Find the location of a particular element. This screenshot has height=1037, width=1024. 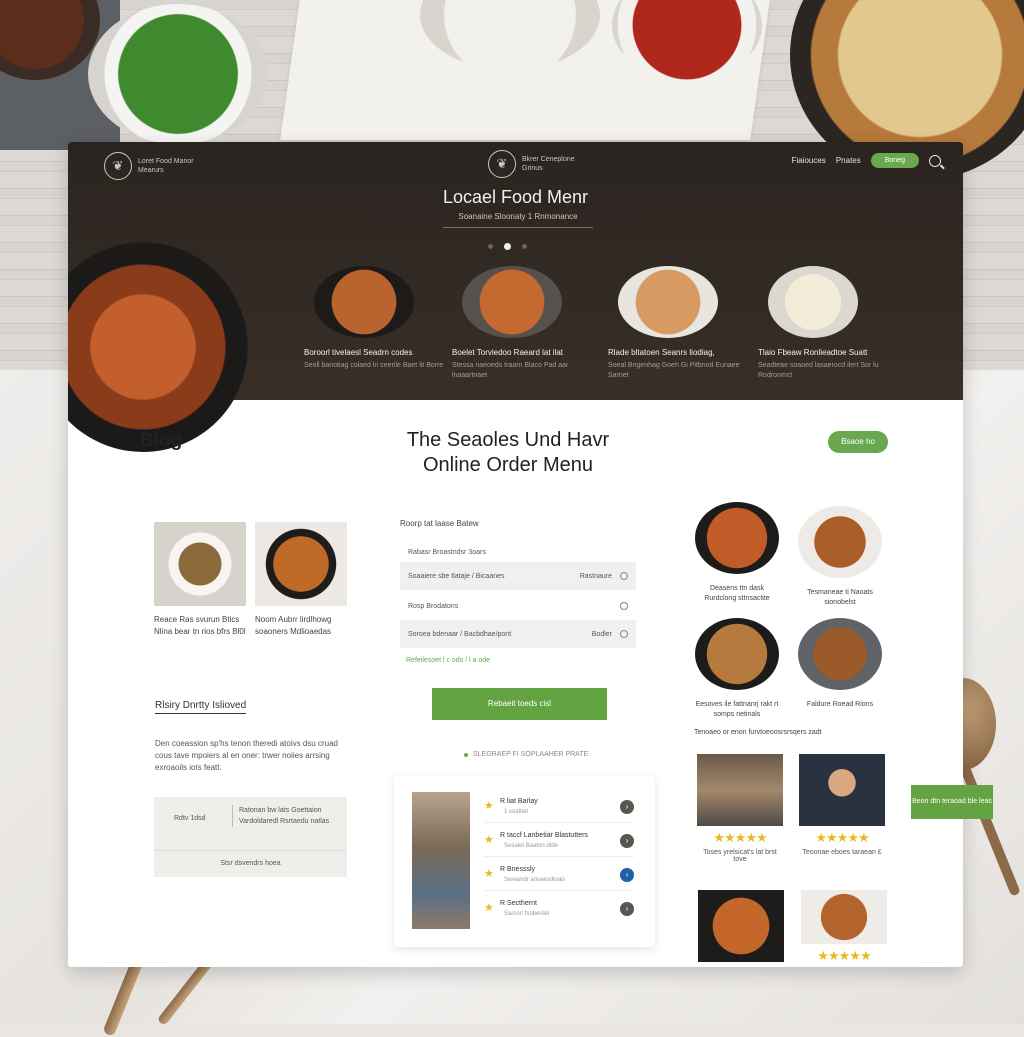

cta-button: Bsaoe ho is located at coordinates (858, 442).